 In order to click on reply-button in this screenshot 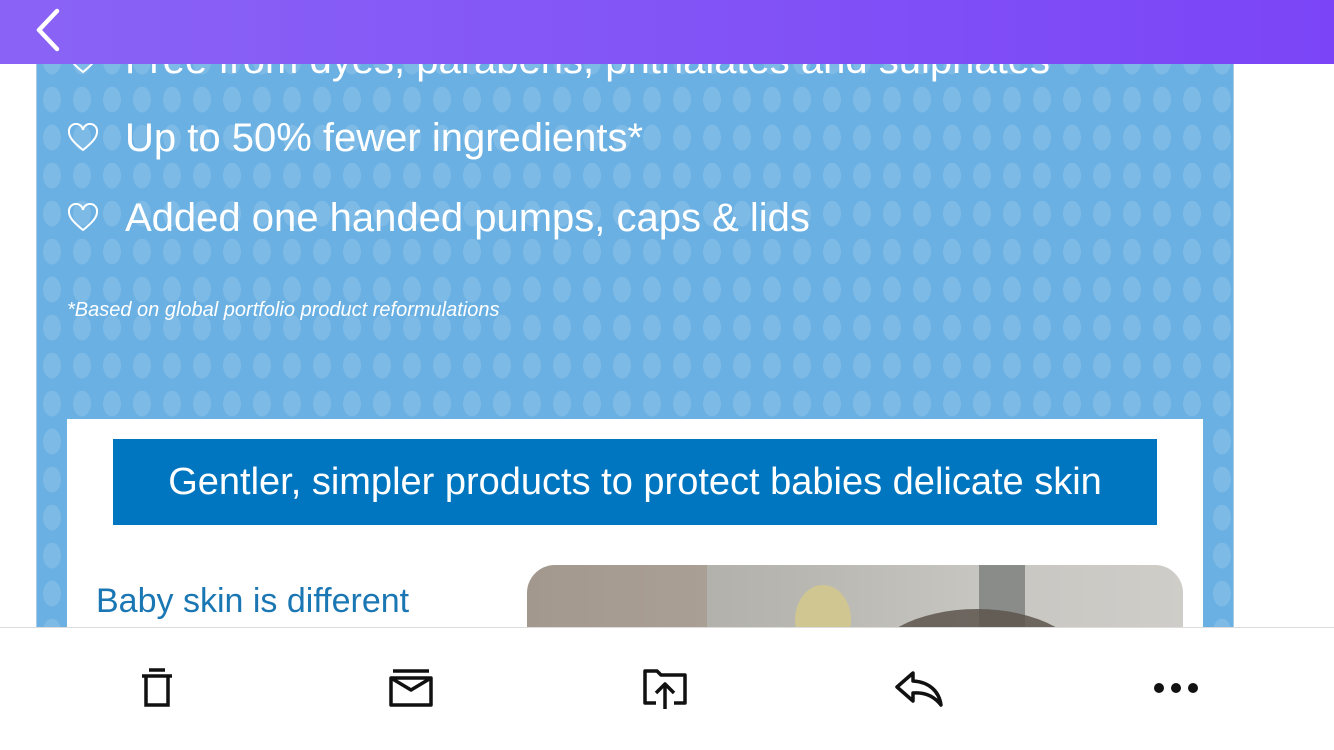, I will do `click(919, 690)`.